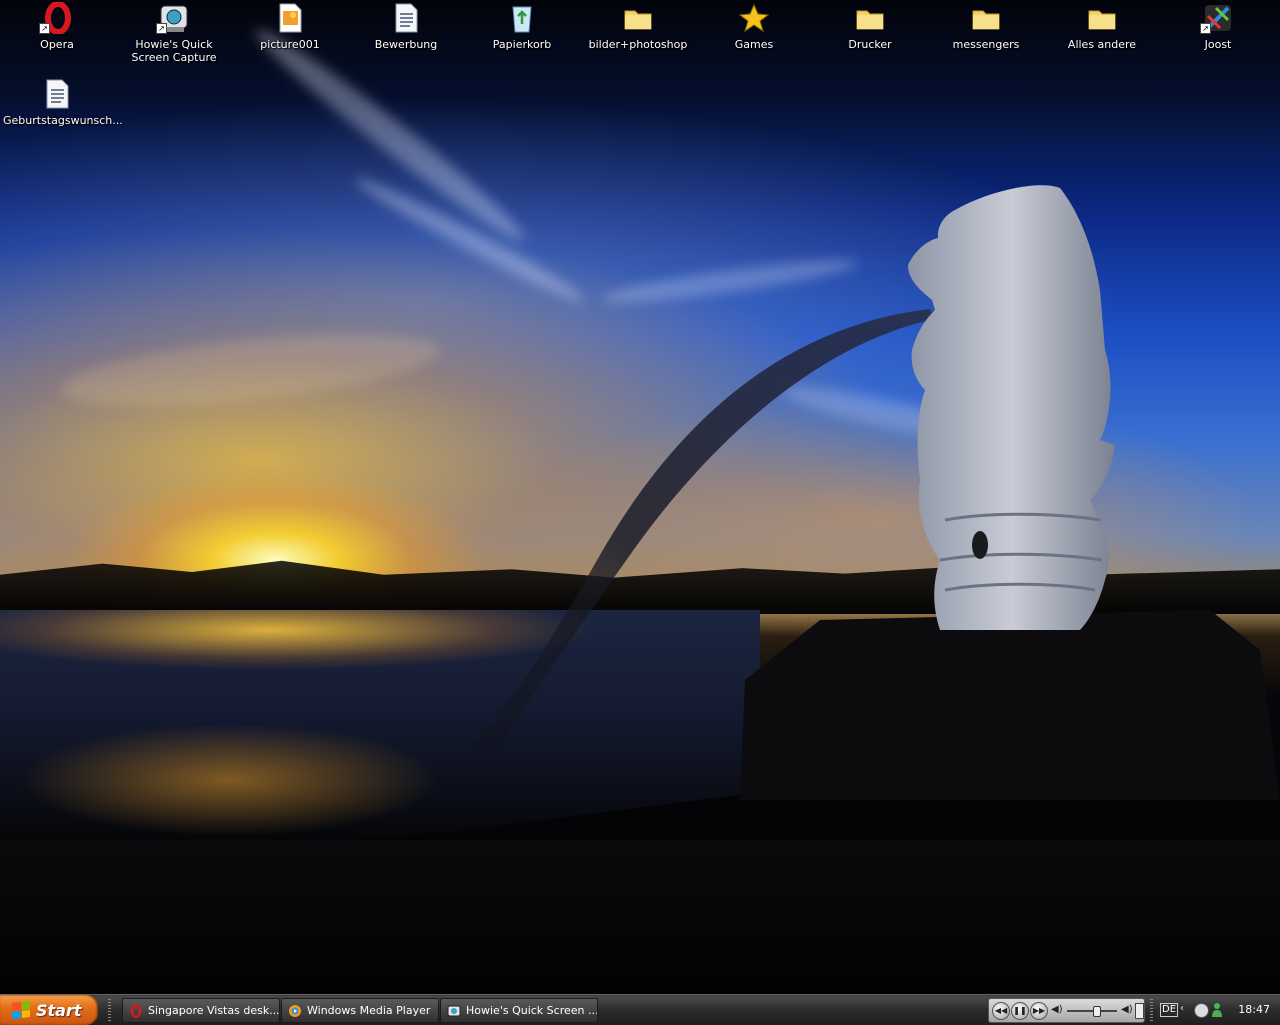  What do you see at coordinates (754, 18) in the screenshot?
I see `star-icon` at bounding box center [754, 18].